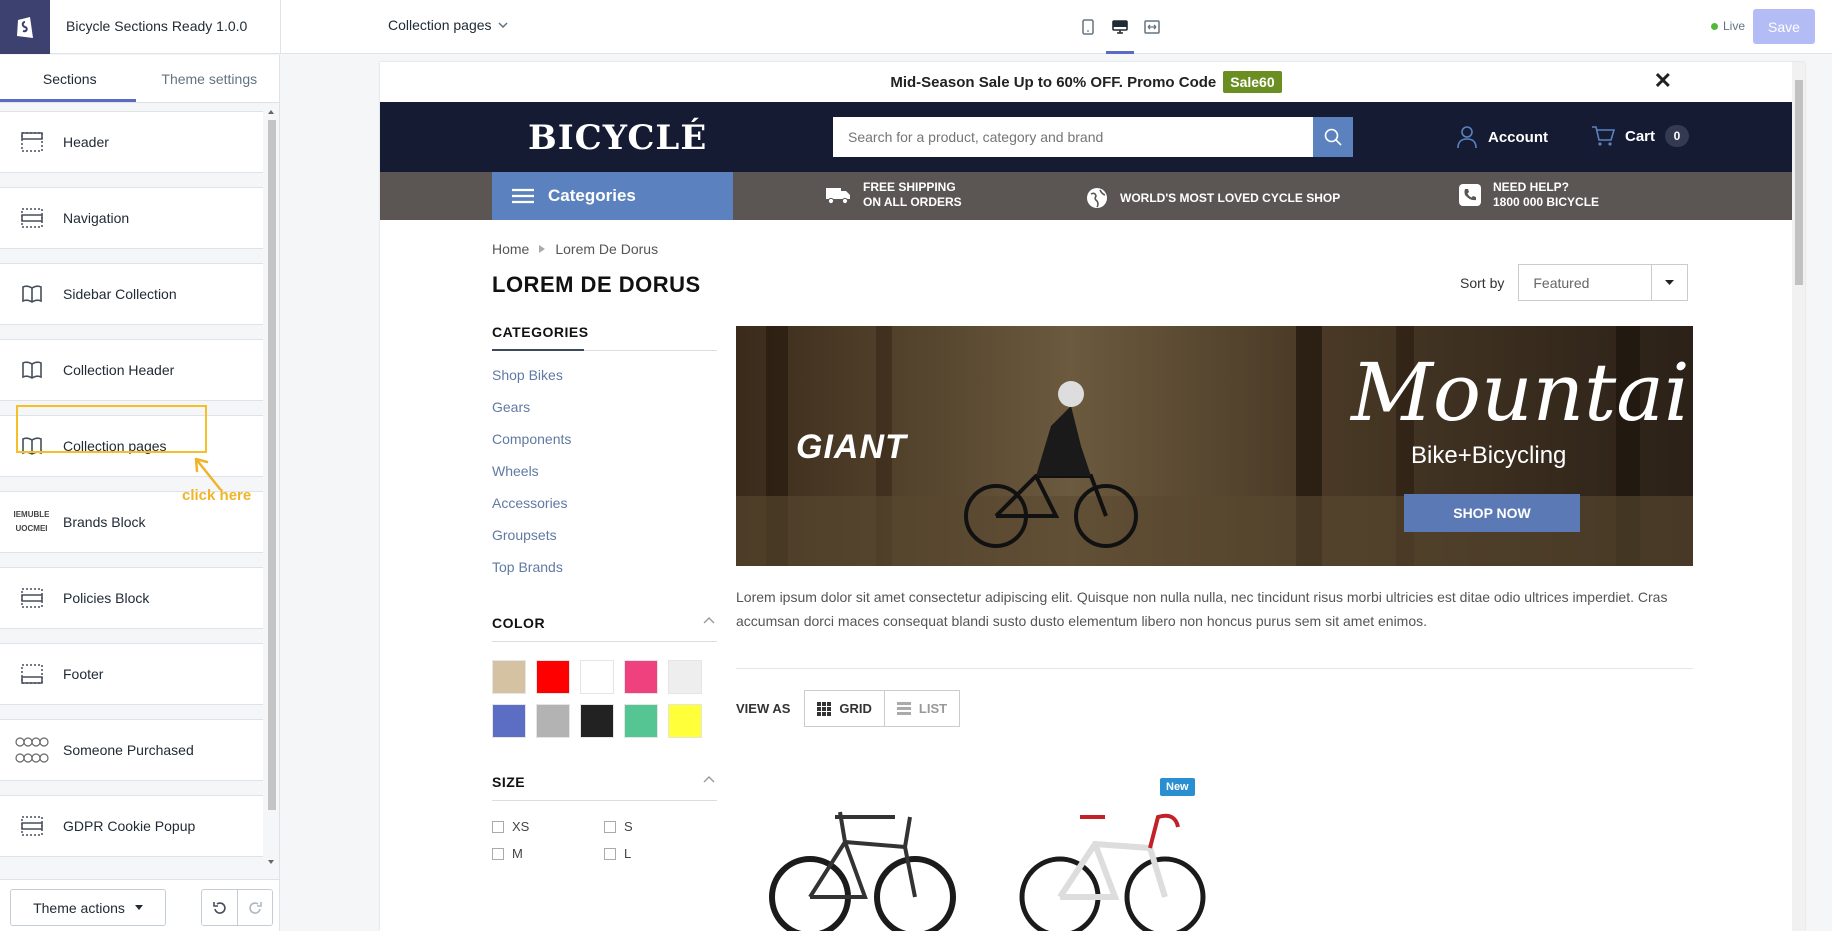  Describe the element at coordinates (596, 284) in the screenshot. I see `collection-title: LOREM DE DORUS` at that location.